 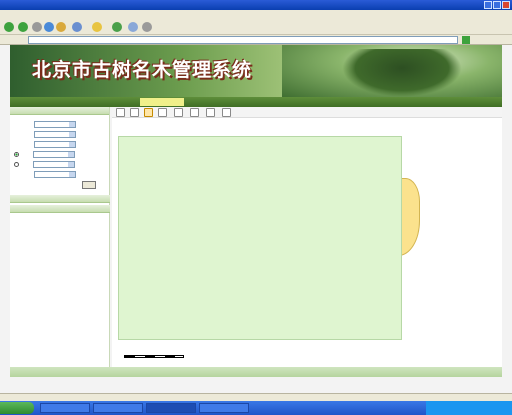 What do you see at coordinates (162, 112) in the screenshot?
I see `full-extent-icon` at bounding box center [162, 112].